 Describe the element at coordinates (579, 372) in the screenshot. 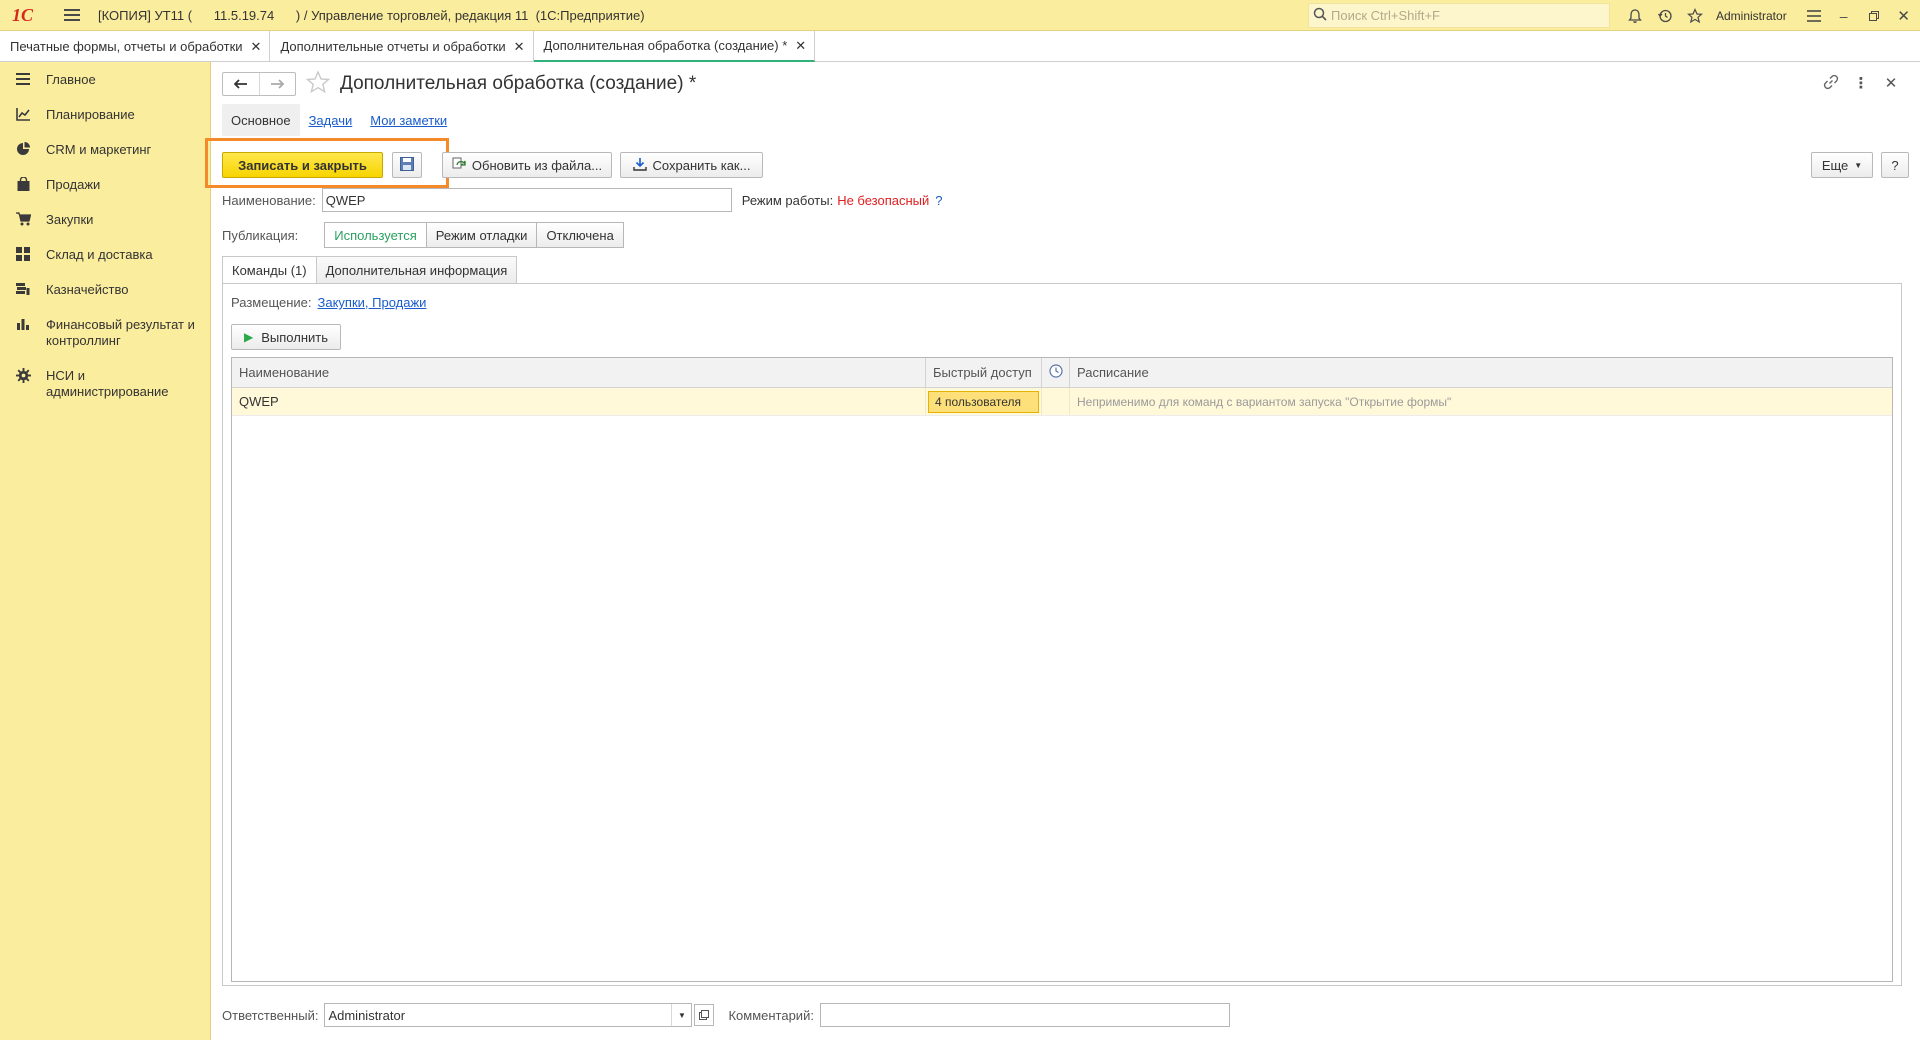

I see `column-header-name: Наименование` at that location.